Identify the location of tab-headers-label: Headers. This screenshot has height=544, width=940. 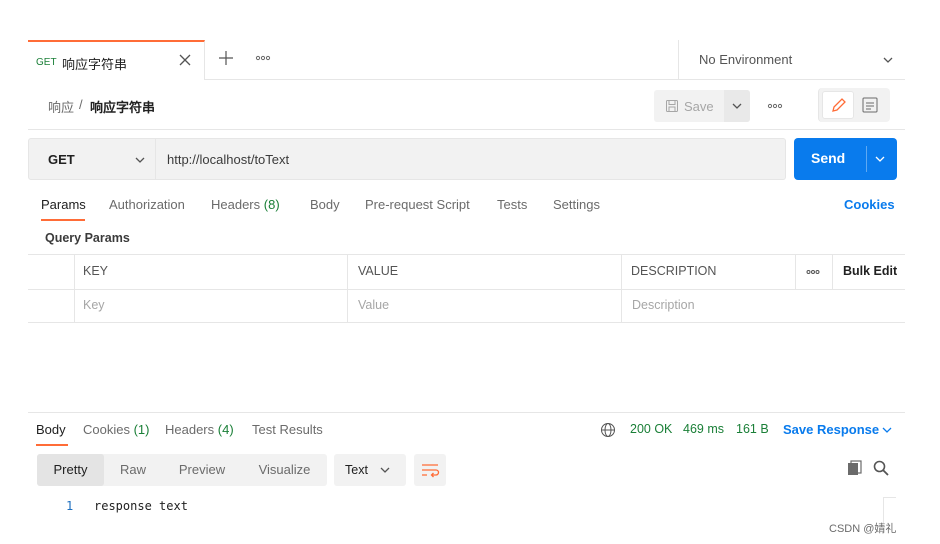
(236, 204).